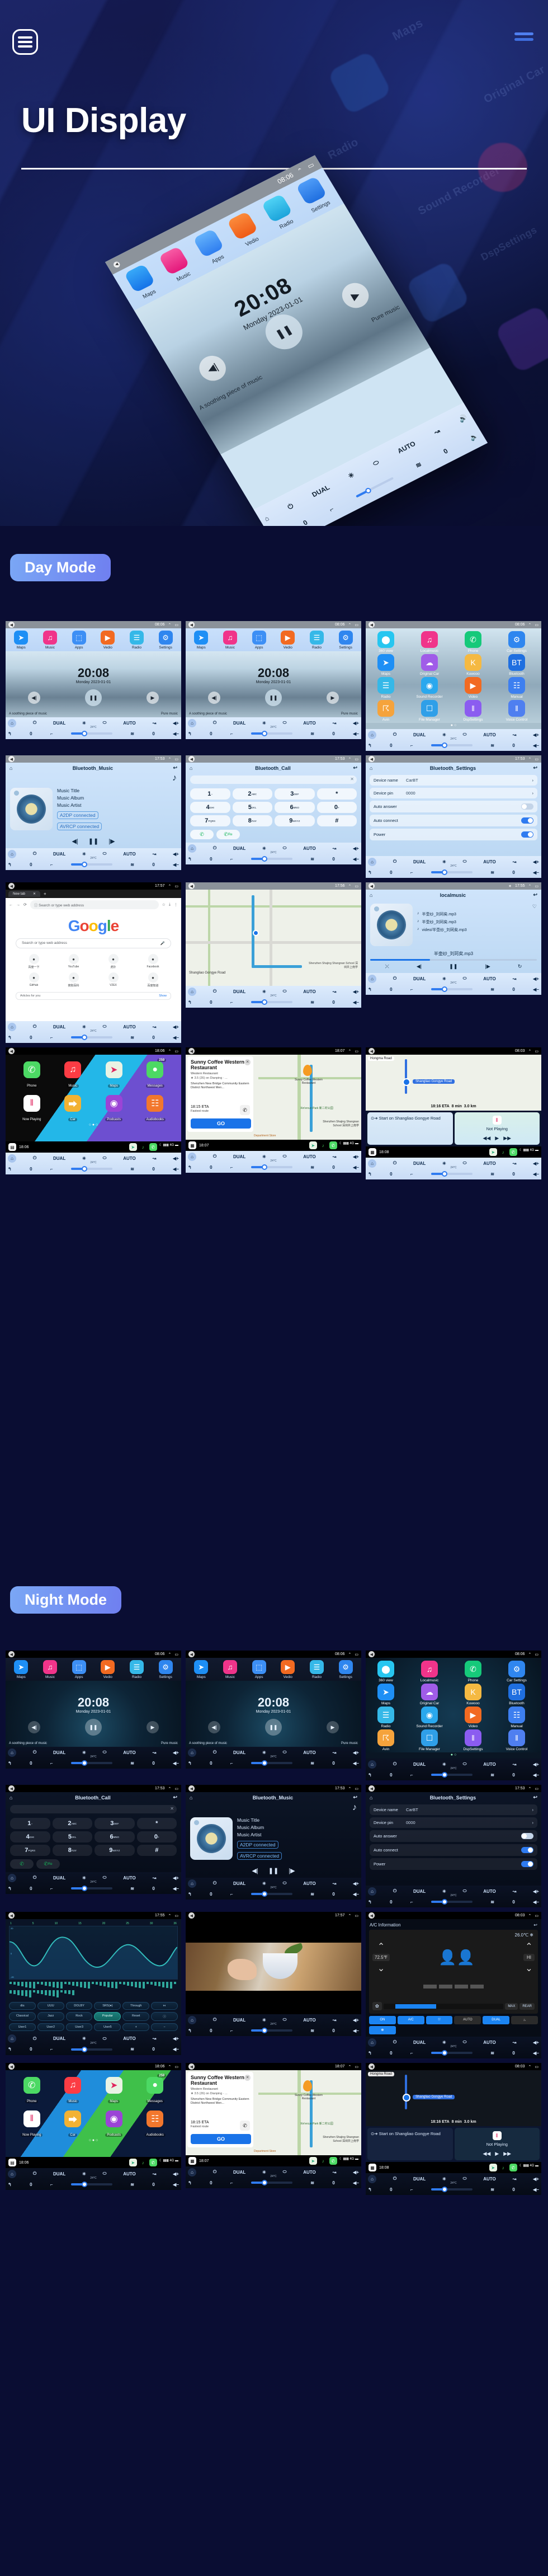 Image resolution: width=548 pixels, height=2576 pixels. What do you see at coordinates (486, 1138) in the screenshot?
I see `rewind-icon: ◀◀` at bounding box center [486, 1138].